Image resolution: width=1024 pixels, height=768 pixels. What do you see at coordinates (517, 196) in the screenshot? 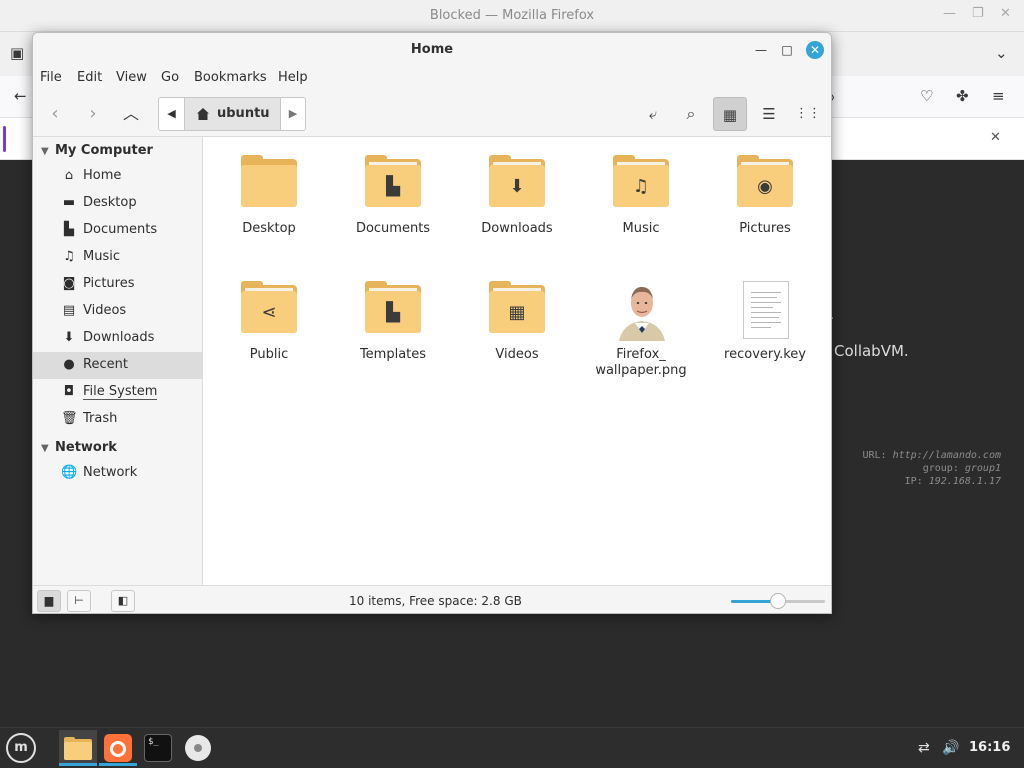
I see `file-item-downloads: ⬇ Downloads` at bounding box center [517, 196].